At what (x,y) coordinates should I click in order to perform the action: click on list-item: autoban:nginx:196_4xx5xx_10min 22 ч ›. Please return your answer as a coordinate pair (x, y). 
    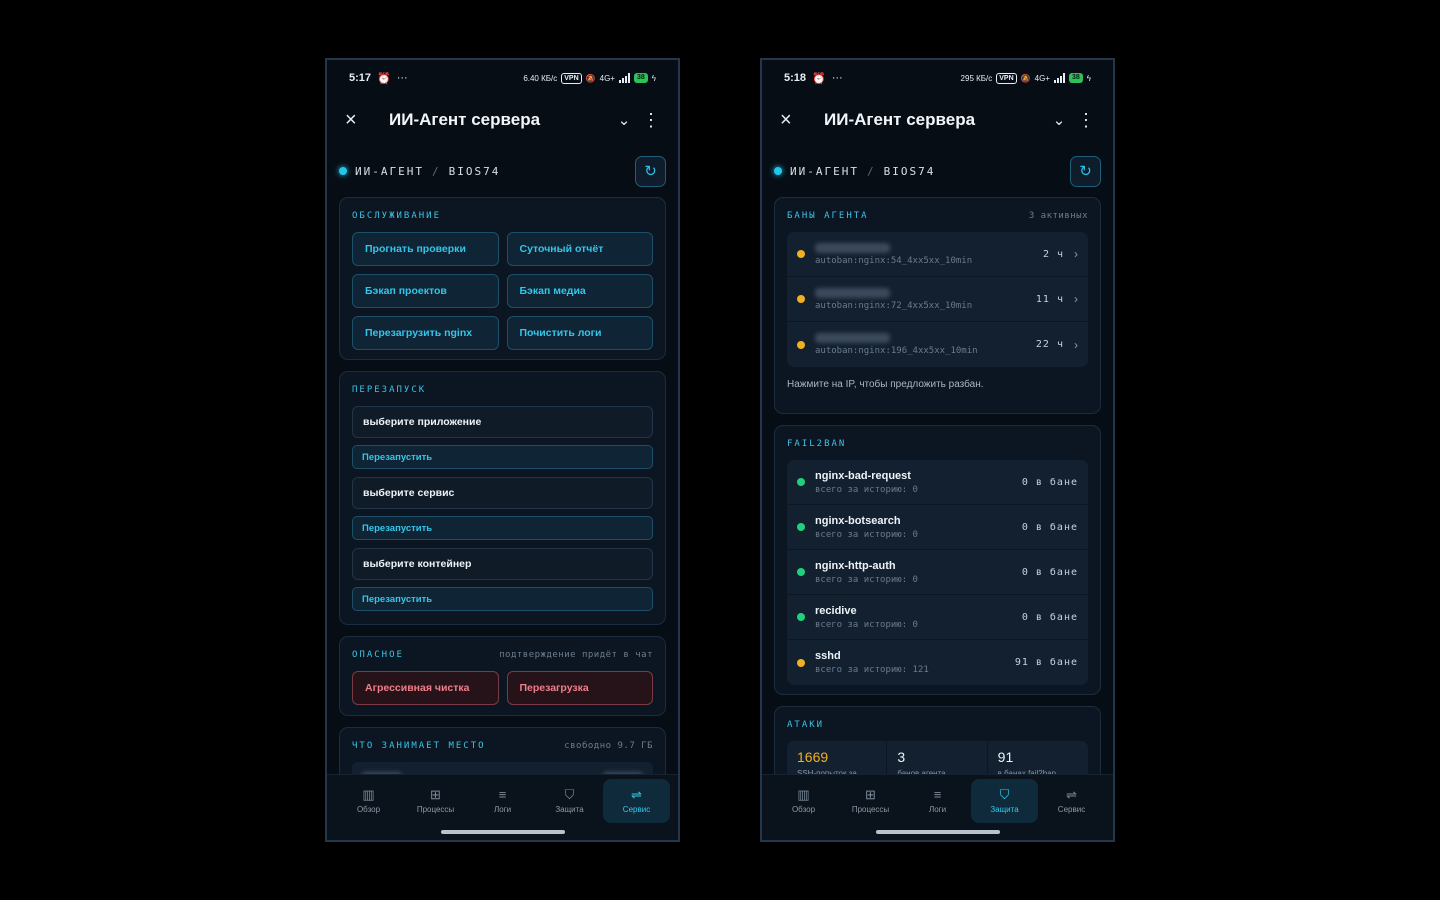
    Looking at the image, I should click on (937, 344).